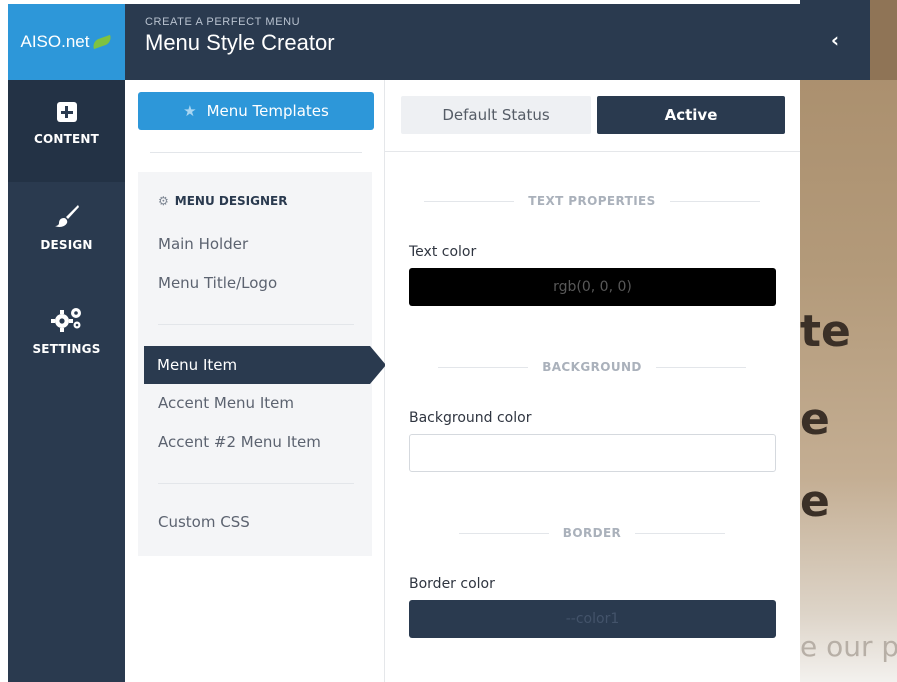  I want to click on section-title-label: TEXT PROPERTIES, so click(592, 201).